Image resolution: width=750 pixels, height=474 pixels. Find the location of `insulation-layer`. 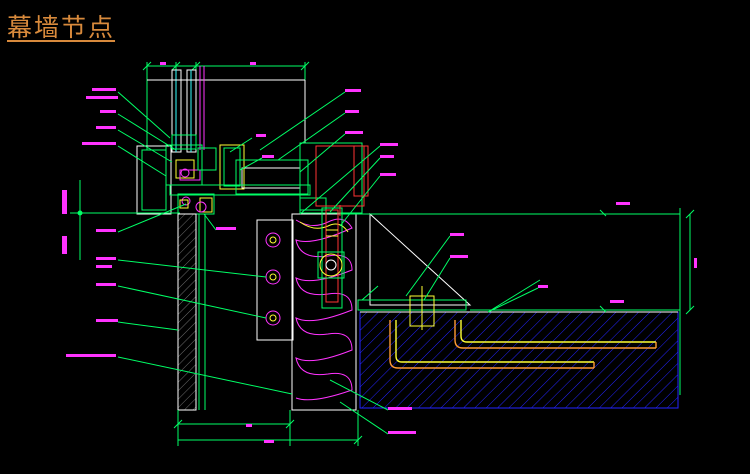

insulation-layer is located at coordinates (324, 312).